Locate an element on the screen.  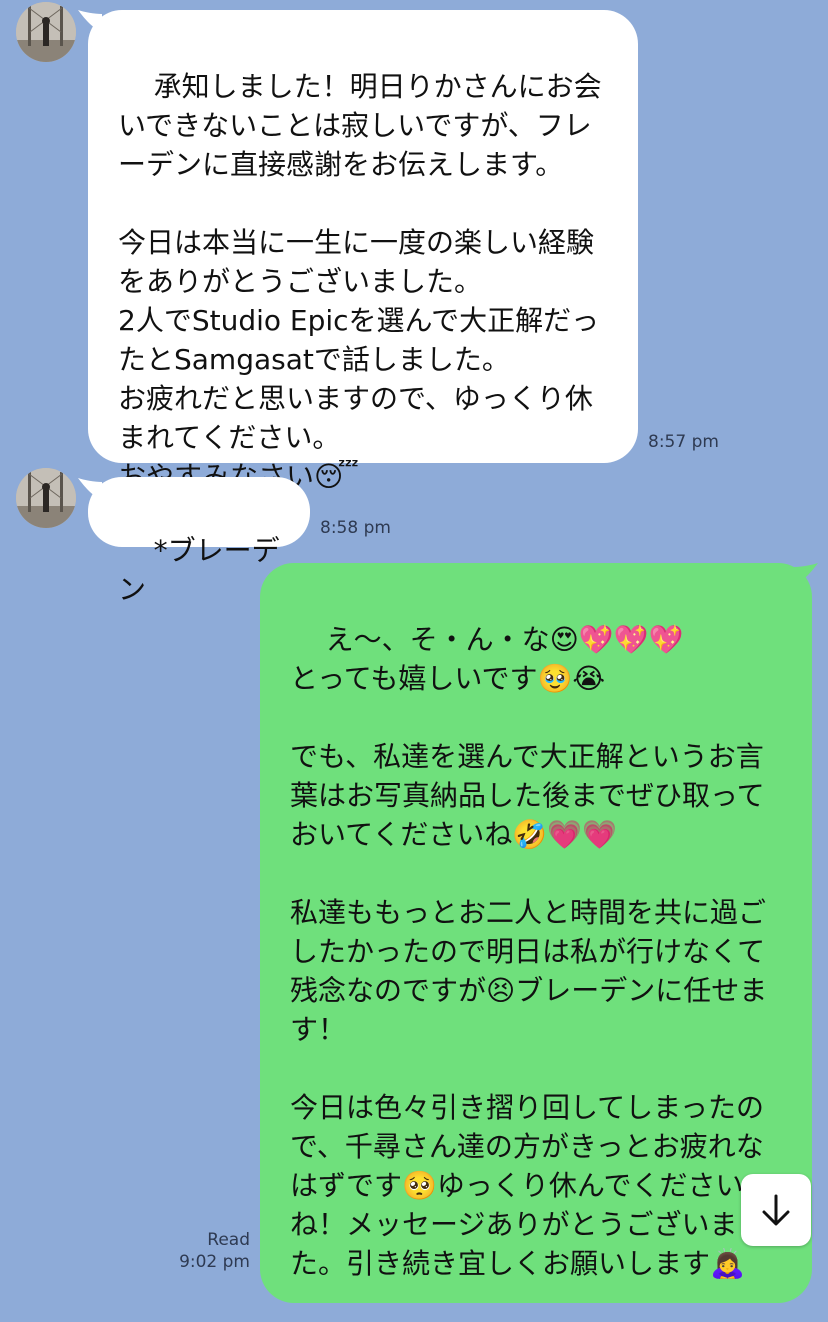
arrow-down-icon is located at coordinates (776, 1210).